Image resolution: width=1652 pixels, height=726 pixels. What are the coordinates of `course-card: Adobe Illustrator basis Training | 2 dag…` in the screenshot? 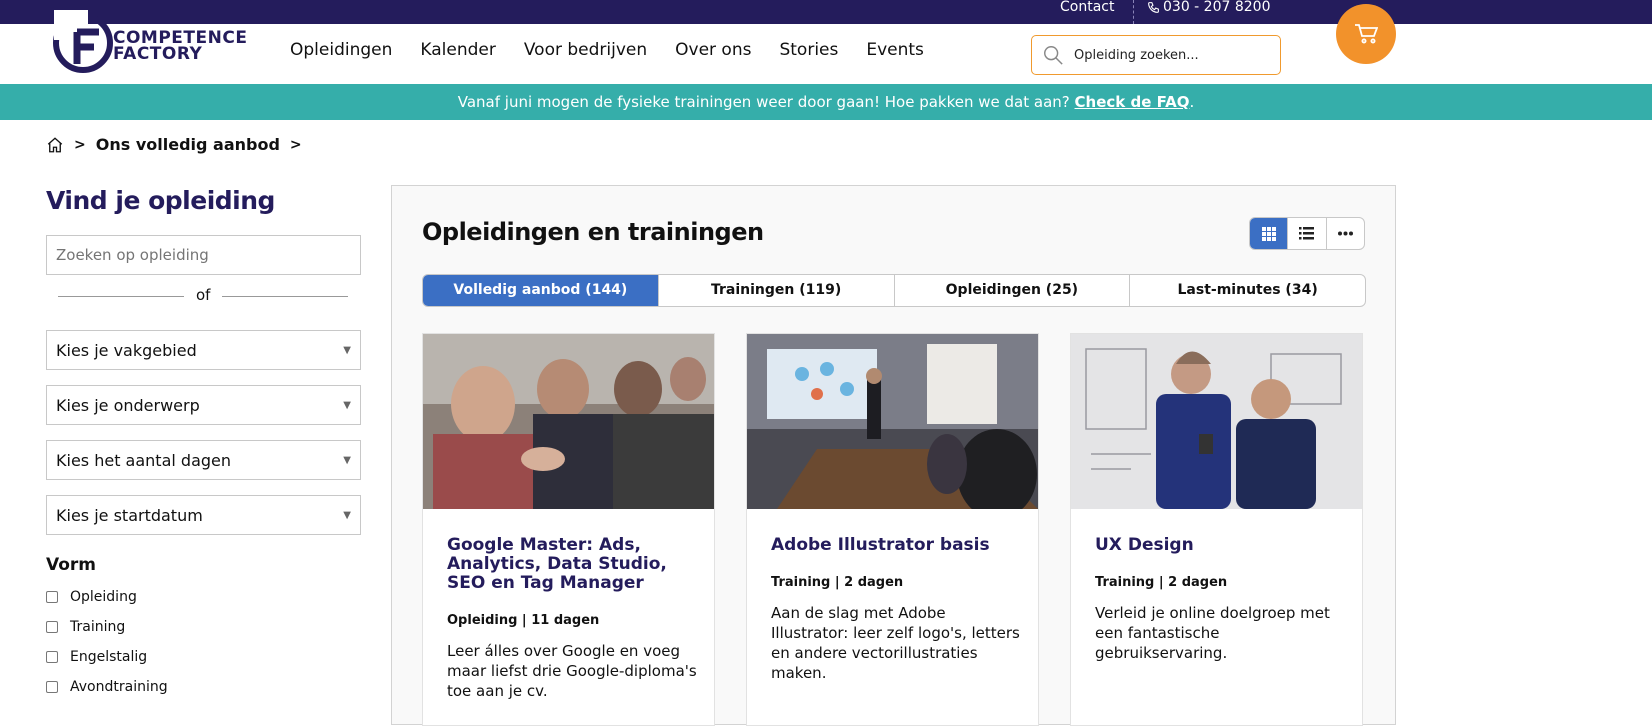 It's located at (892, 529).